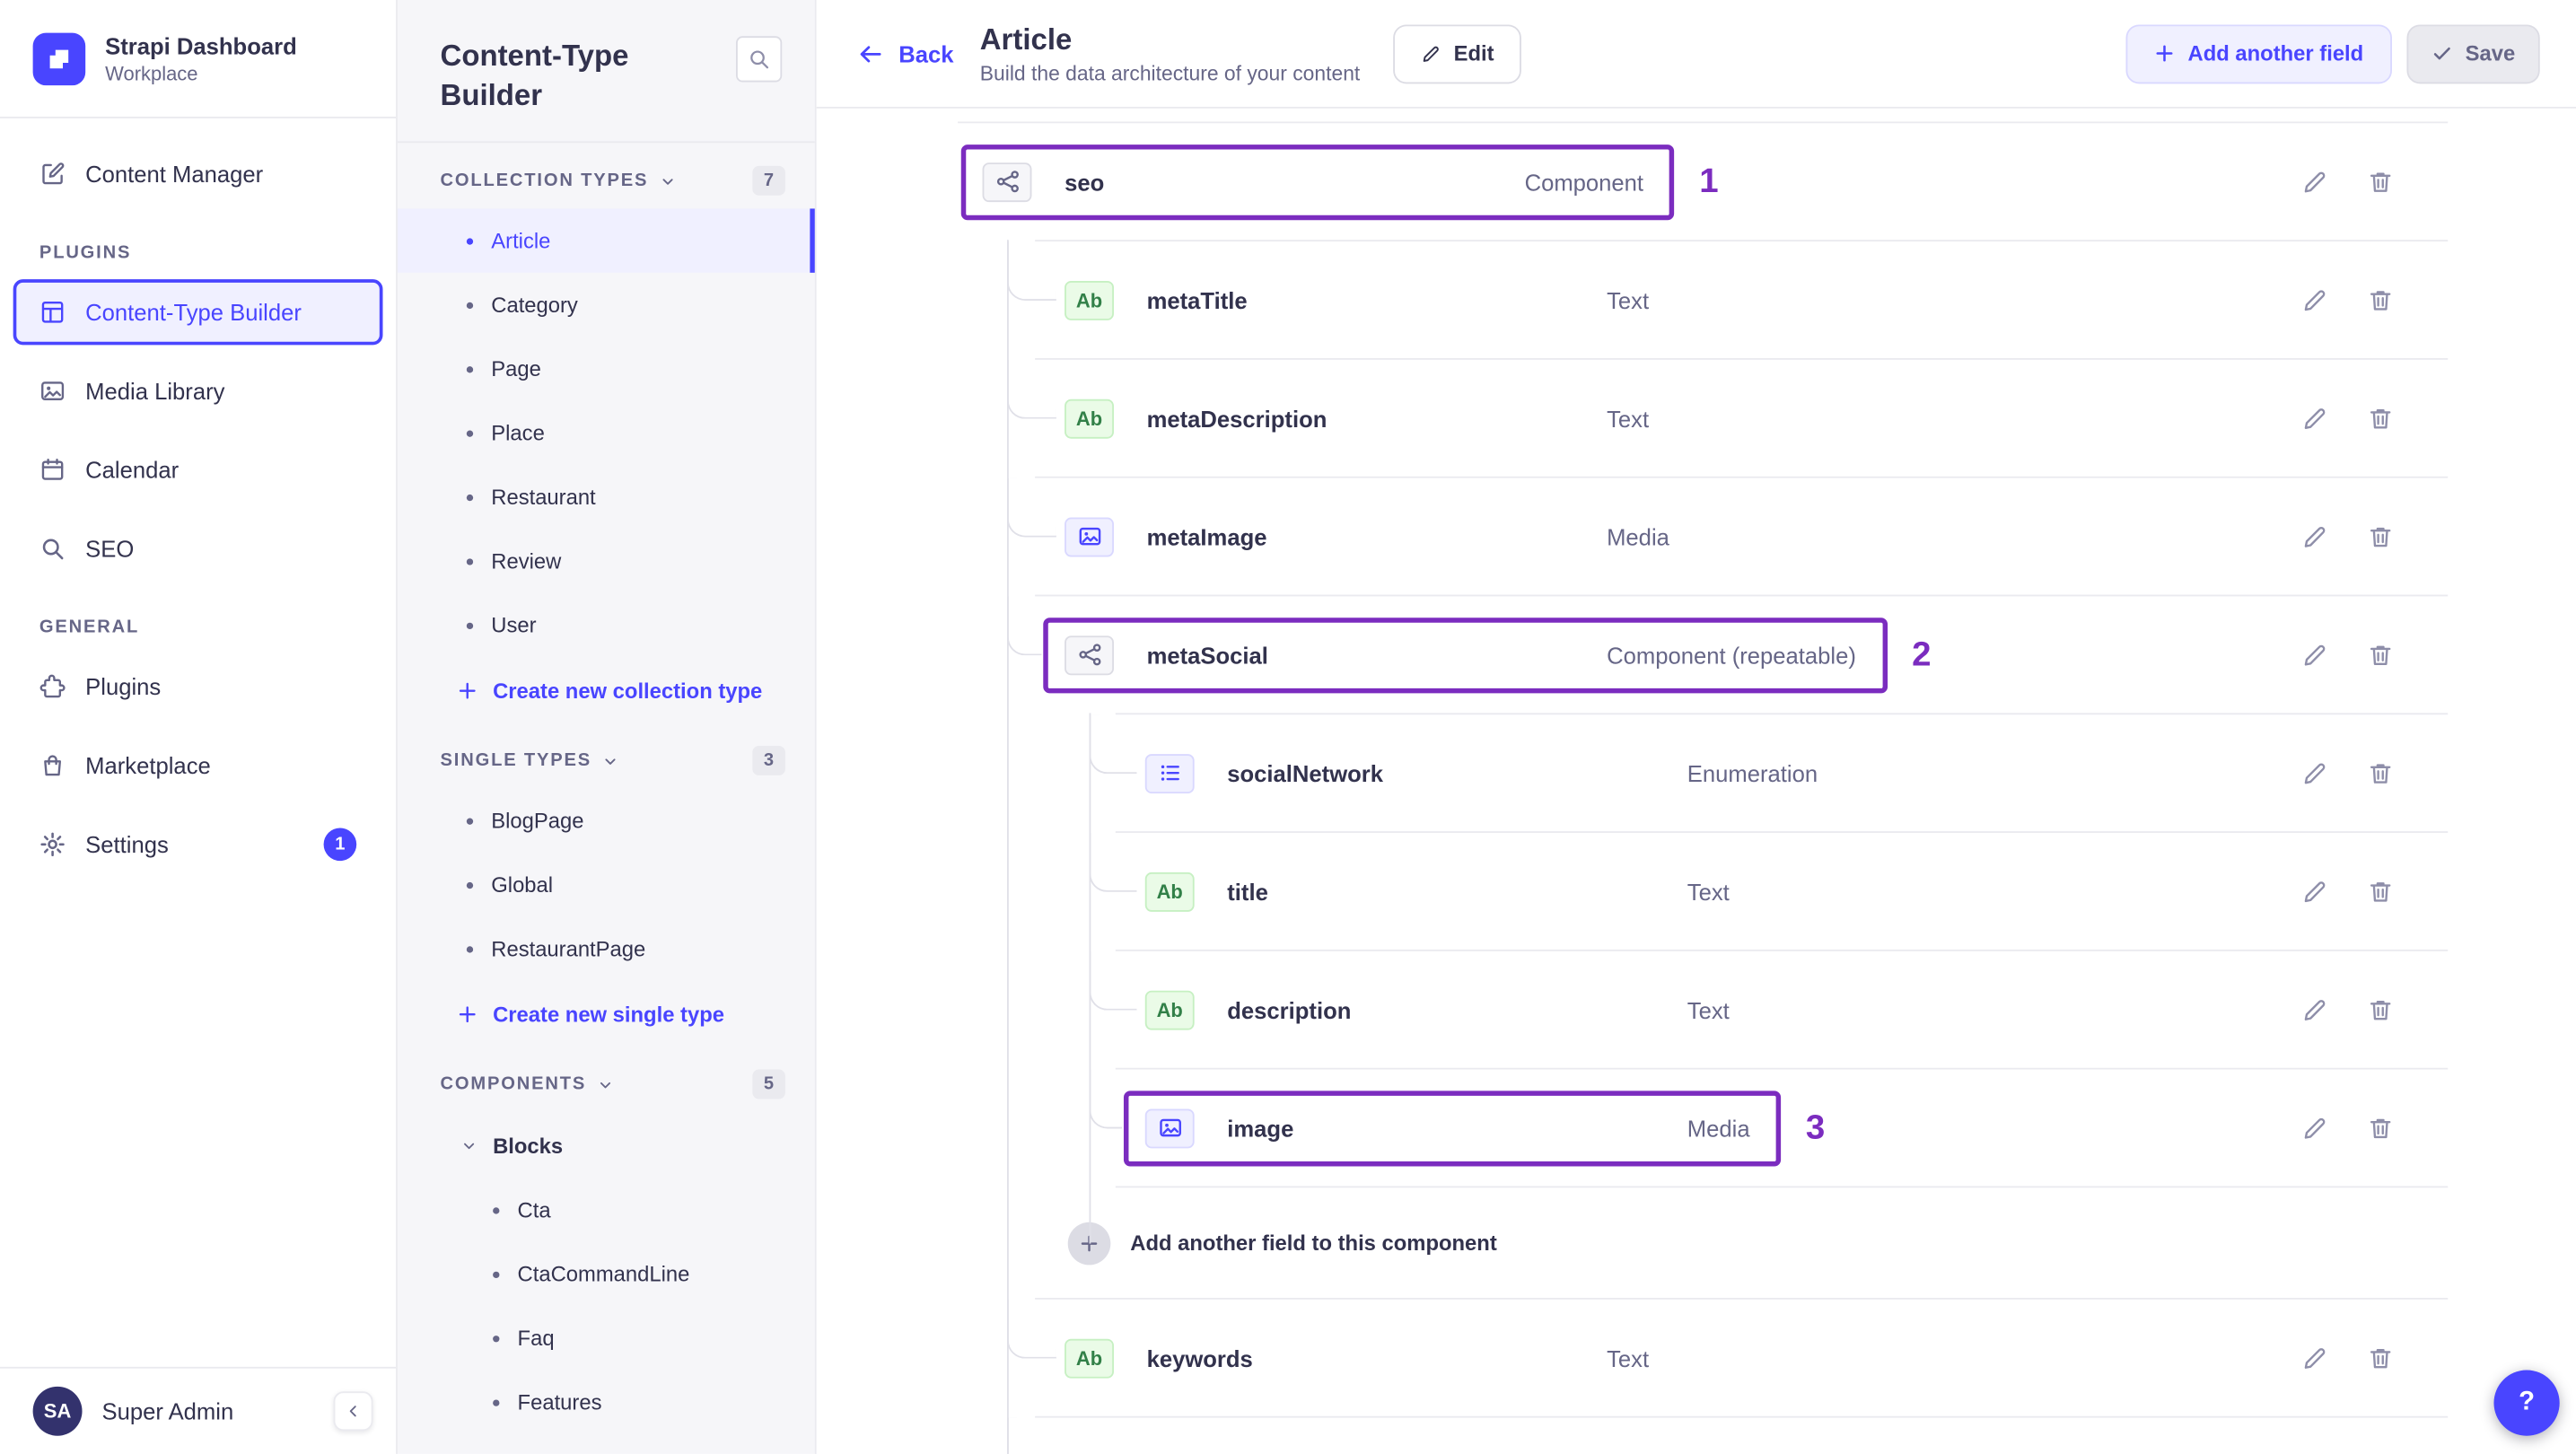  What do you see at coordinates (1207, 655) in the screenshot?
I see `field-name: metaSocial` at bounding box center [1207, 655].